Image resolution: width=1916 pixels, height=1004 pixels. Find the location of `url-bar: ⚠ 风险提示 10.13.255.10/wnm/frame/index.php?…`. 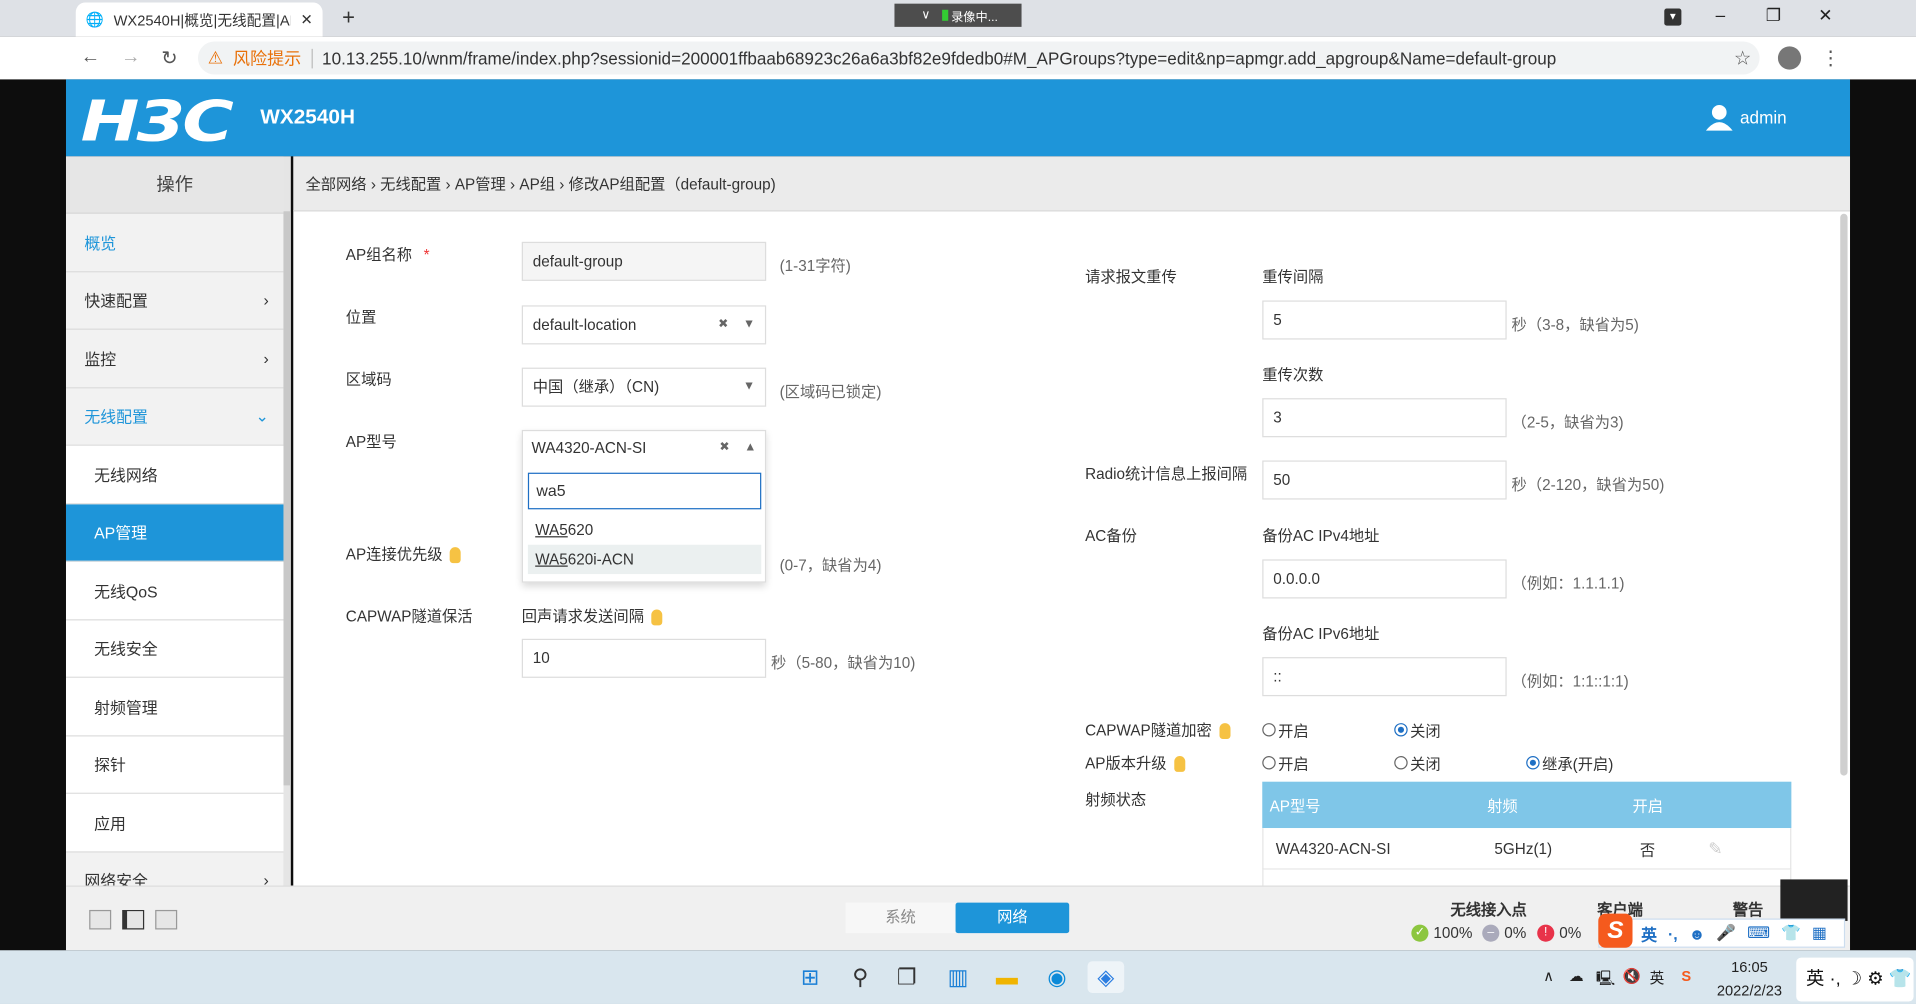

url-bar: ⚠ 风险提示 10.13.255.10/wnm/frame/index.php?… is located at coordinates (978, 58).